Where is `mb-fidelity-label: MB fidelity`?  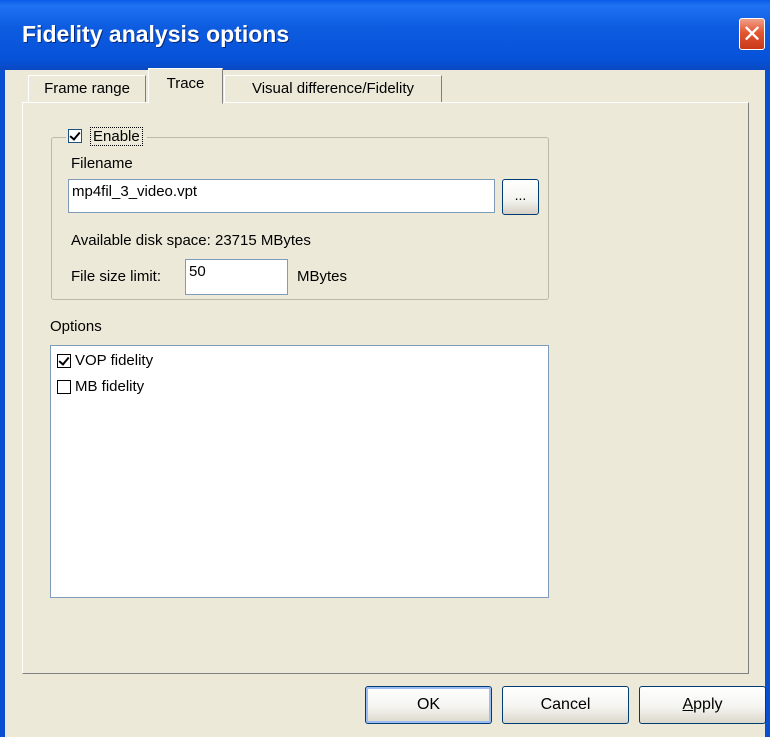 mb-fidelity-label: MB fidelity is located at coordinates (110, 386).